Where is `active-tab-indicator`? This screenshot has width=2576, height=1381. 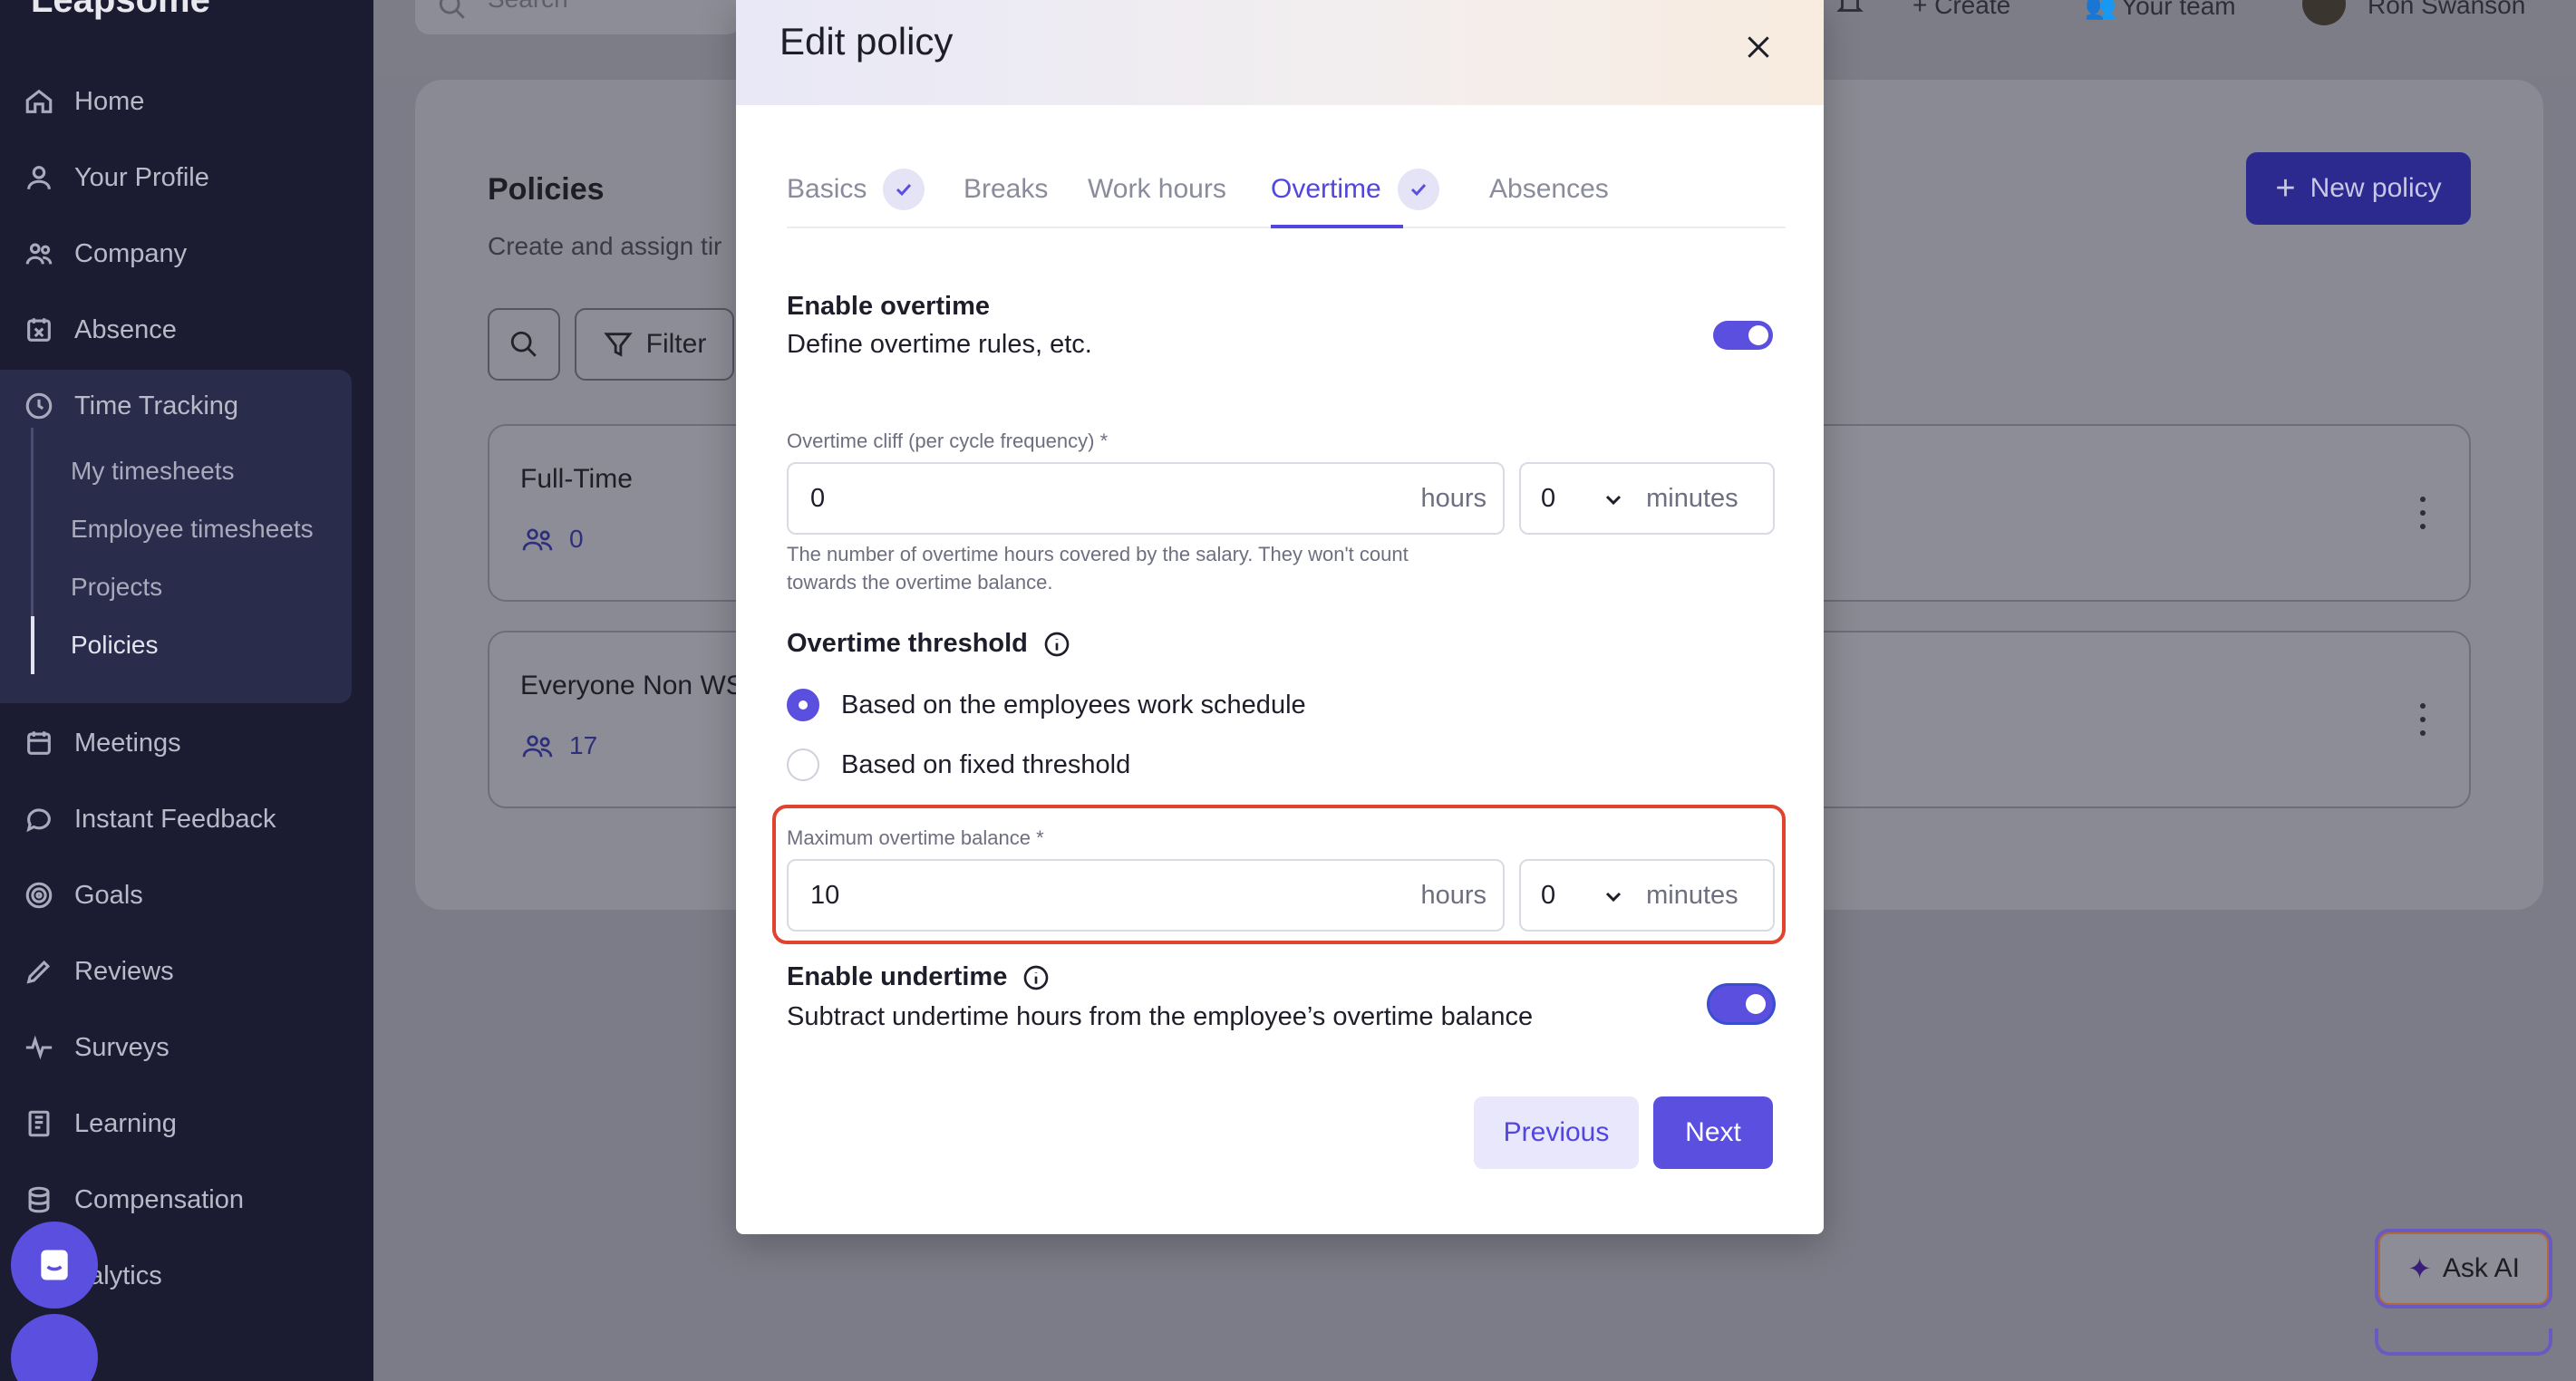 active-tab-indicator is located at coordinates (1337, 226).